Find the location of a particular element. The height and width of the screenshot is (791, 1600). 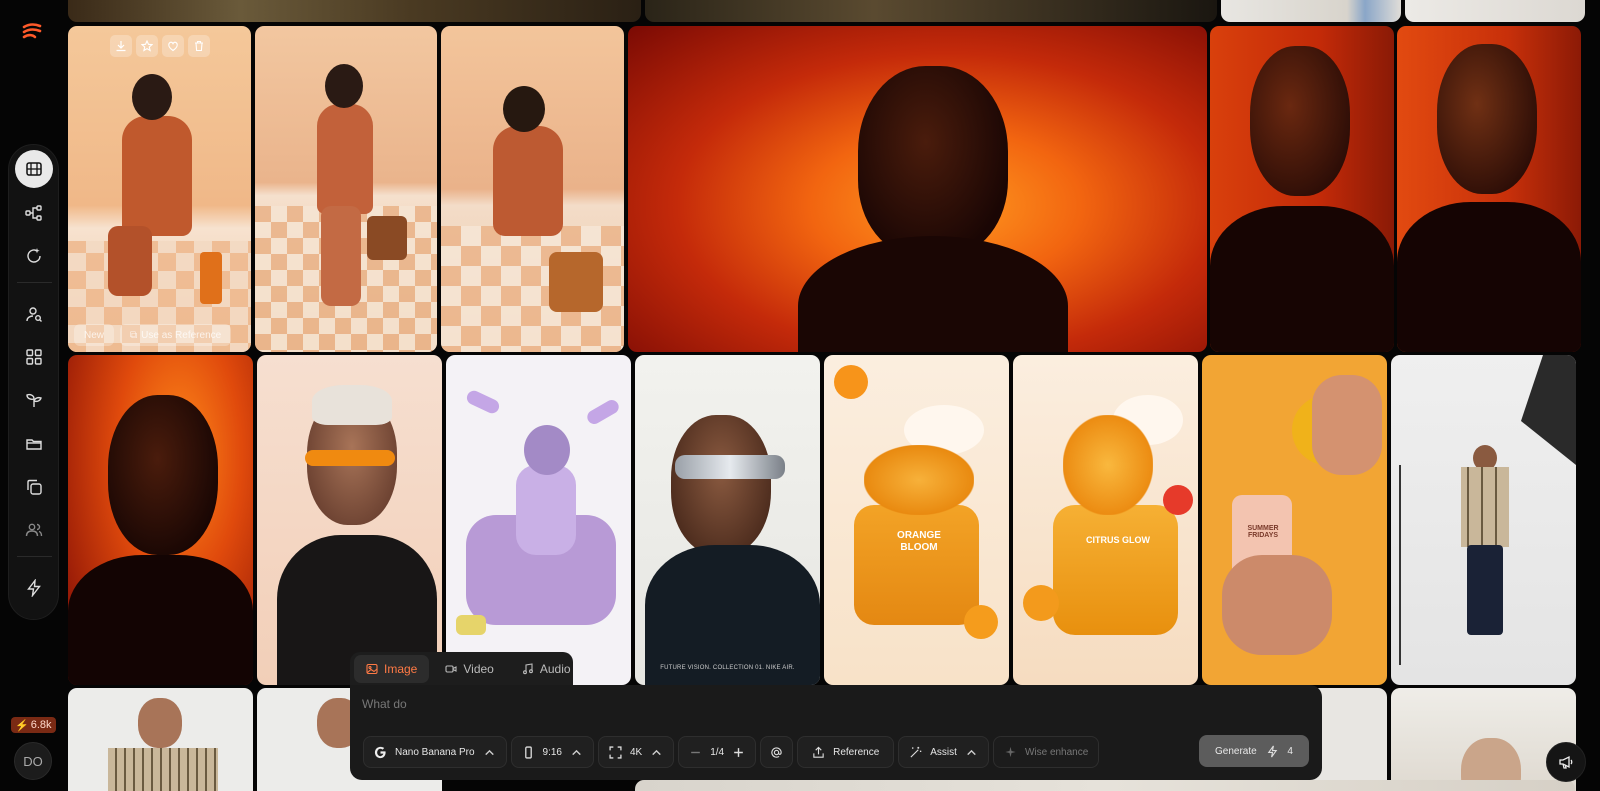

gallery-image: CITRUS GLOW is located at coordinates (1105, 520).